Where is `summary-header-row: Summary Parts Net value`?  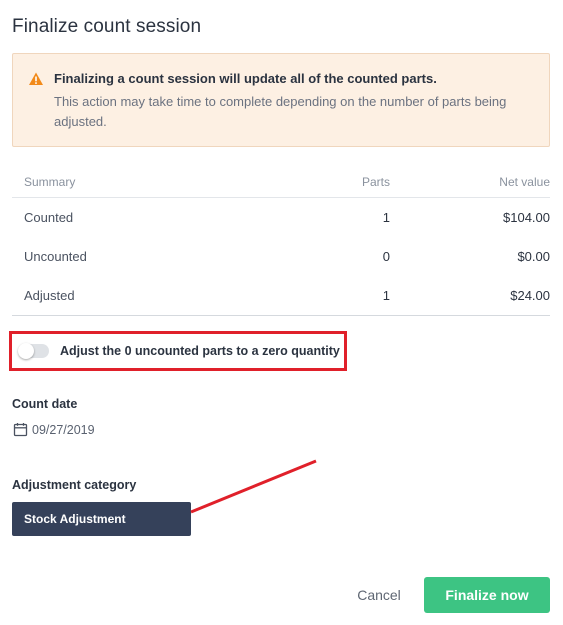
summary-header-row: Summary Parts Net value is located at coordinates (281, 183).